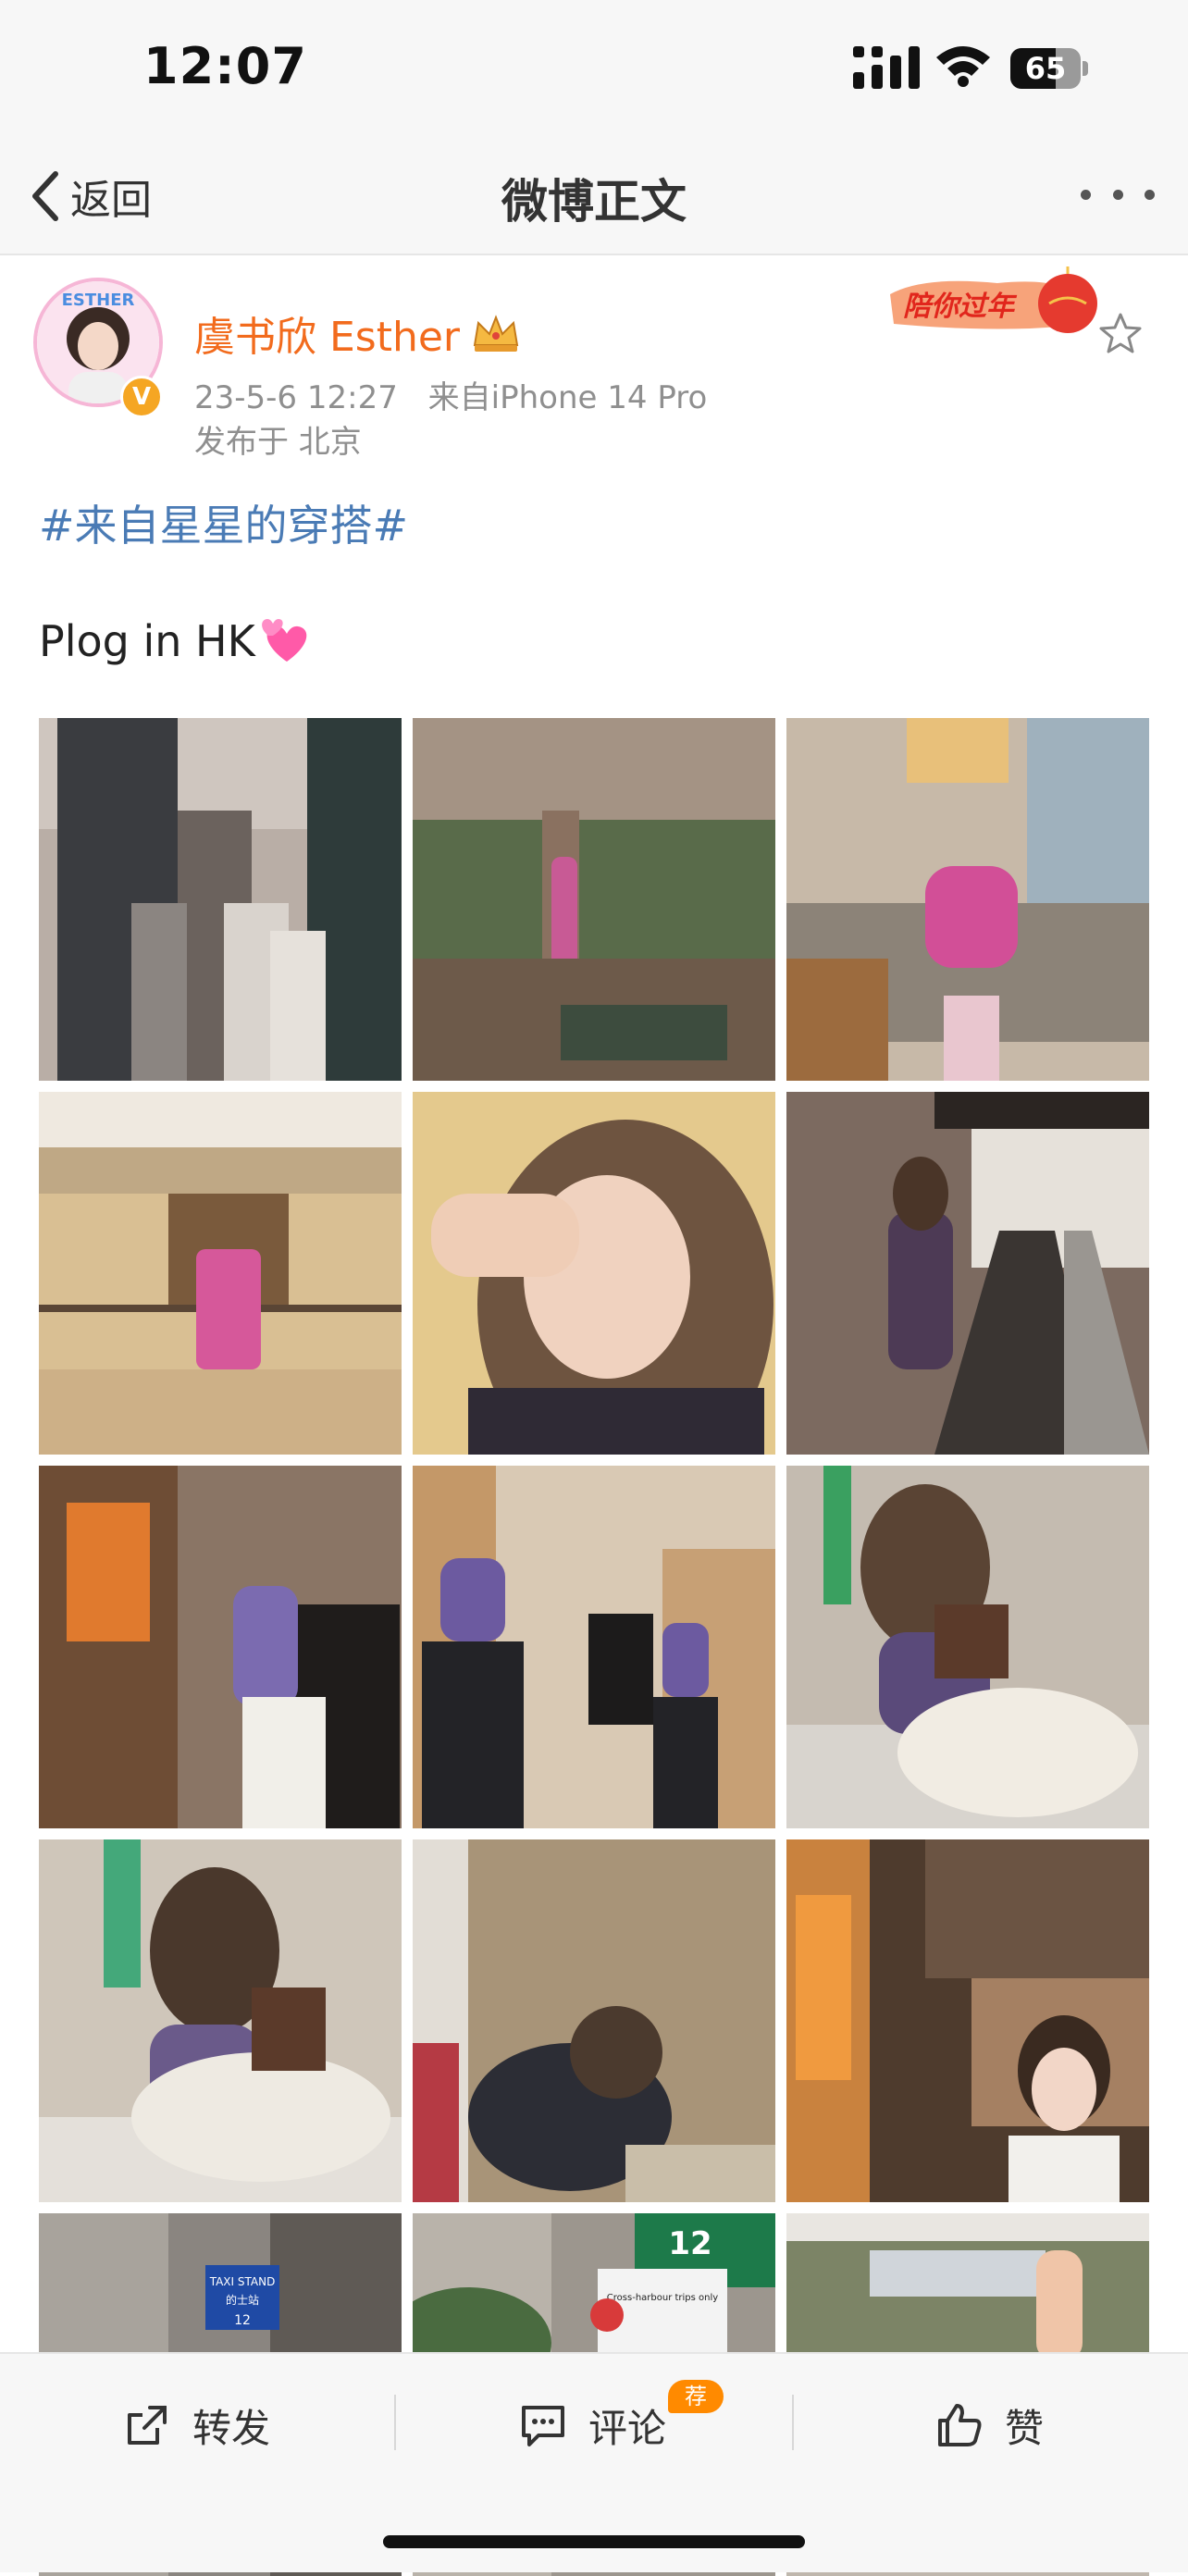  What do you see at coordinates (224, 522) in the screenshot?
I see `hashtag-link: #来自星星的穿搭#` at bounding box center [224, 522].